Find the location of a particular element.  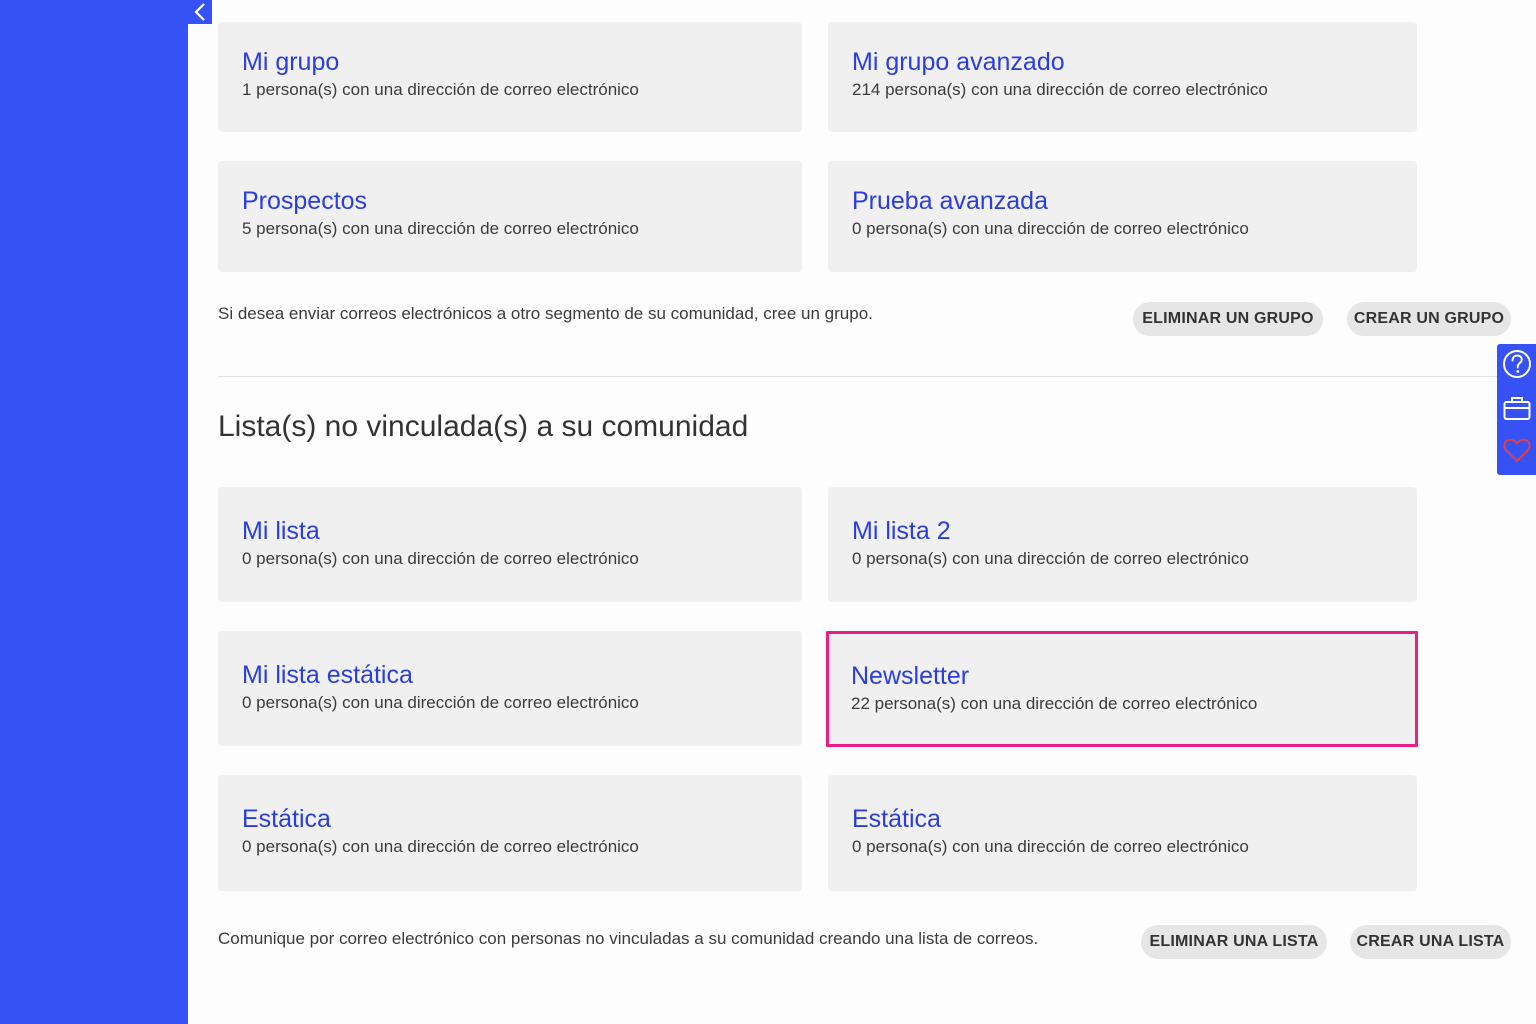

toolbox-icon is located at coordinates (1517, 408).